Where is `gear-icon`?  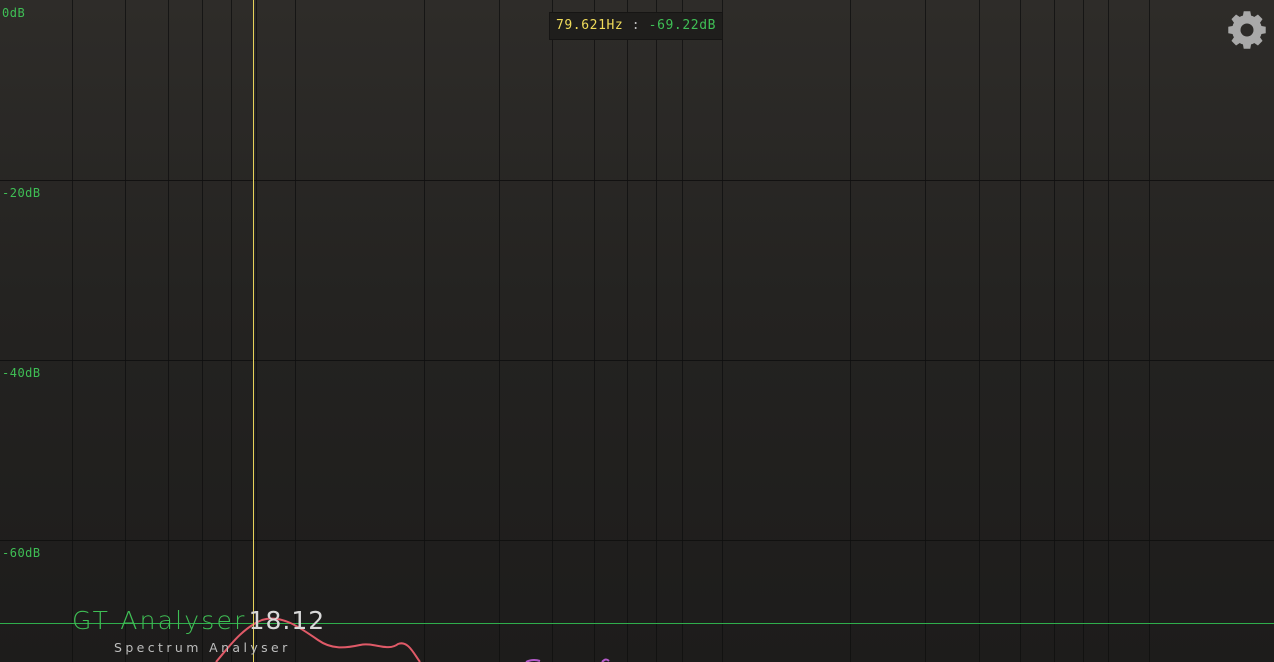 gear-icon is located at coordinates (1247, 30).